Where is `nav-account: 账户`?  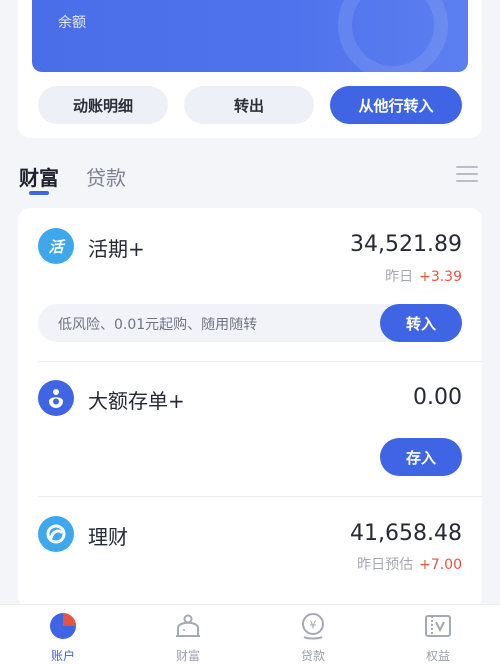 nav-account: 账户 is located at coordinates (63, 635).